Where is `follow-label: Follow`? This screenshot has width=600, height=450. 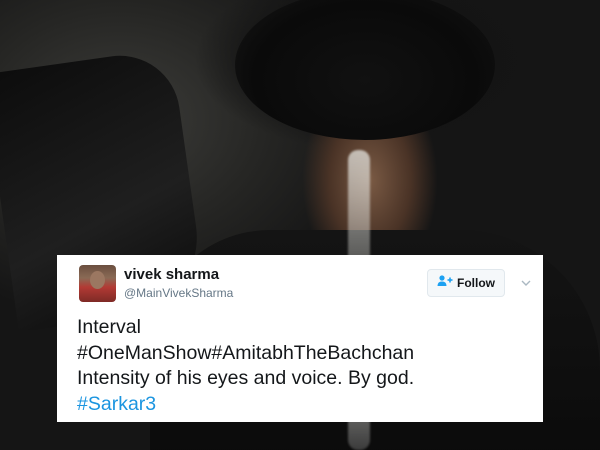
follow-label: Follow is located at coordinates (476, 283).